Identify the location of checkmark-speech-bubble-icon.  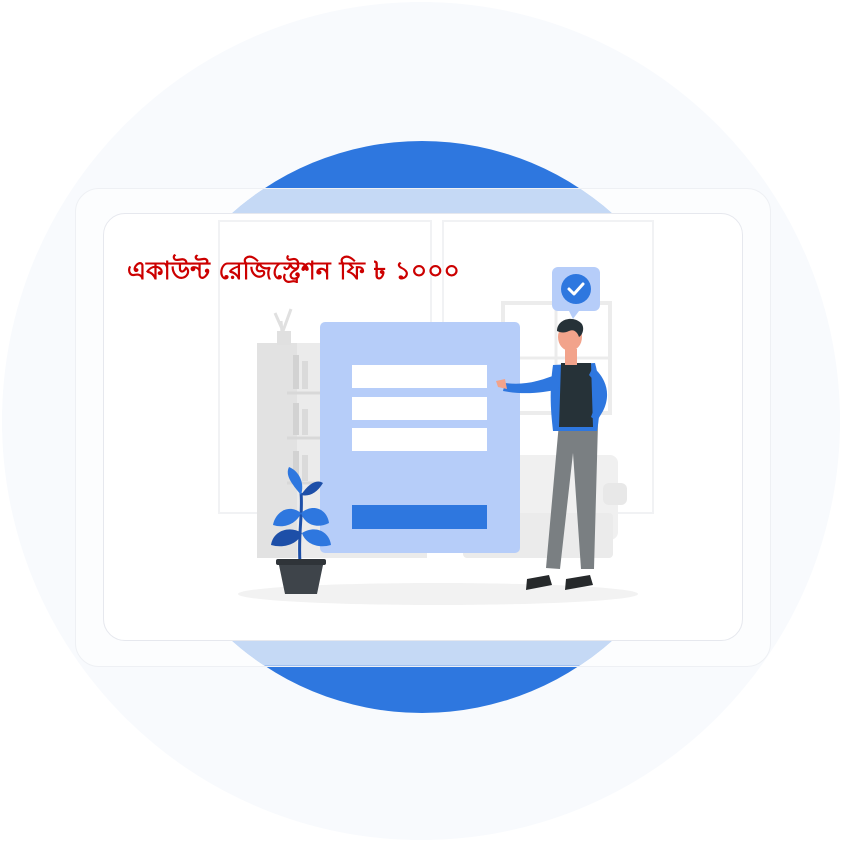
(576, 293).